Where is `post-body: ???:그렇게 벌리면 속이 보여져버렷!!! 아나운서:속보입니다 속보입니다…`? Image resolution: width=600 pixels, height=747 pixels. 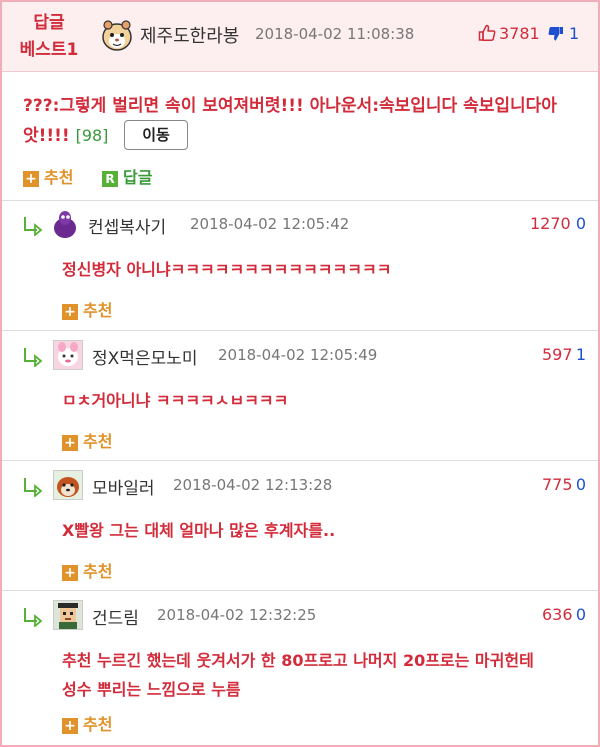
post-body: ???:그렇게 벌리면 속이 보여져버렷!!! 아나운서:속보입니다 속보입니다… is located at coordinates (303, 121).